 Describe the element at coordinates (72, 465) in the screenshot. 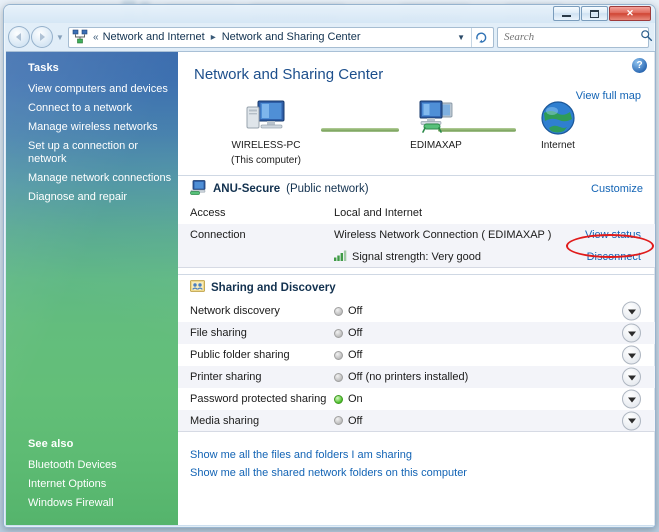

I see `sidebar-item-bluetooth-devices: Bluetooth Devices` at that location.